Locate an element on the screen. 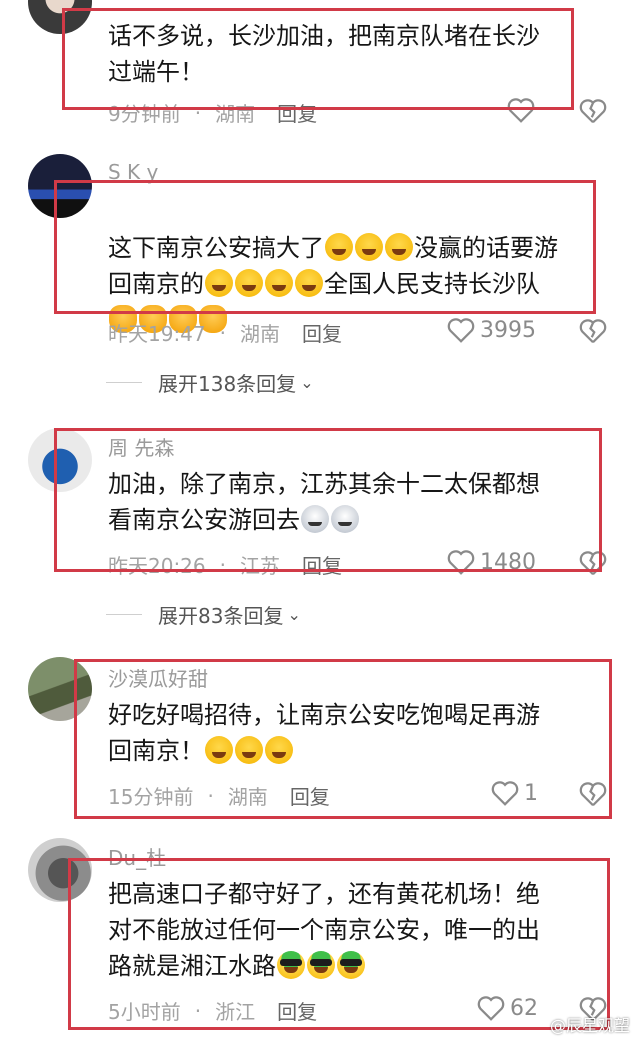 Image resolution: width=640 pixels, height=1050 pixels. like-button is located at coordinates (523, 110).